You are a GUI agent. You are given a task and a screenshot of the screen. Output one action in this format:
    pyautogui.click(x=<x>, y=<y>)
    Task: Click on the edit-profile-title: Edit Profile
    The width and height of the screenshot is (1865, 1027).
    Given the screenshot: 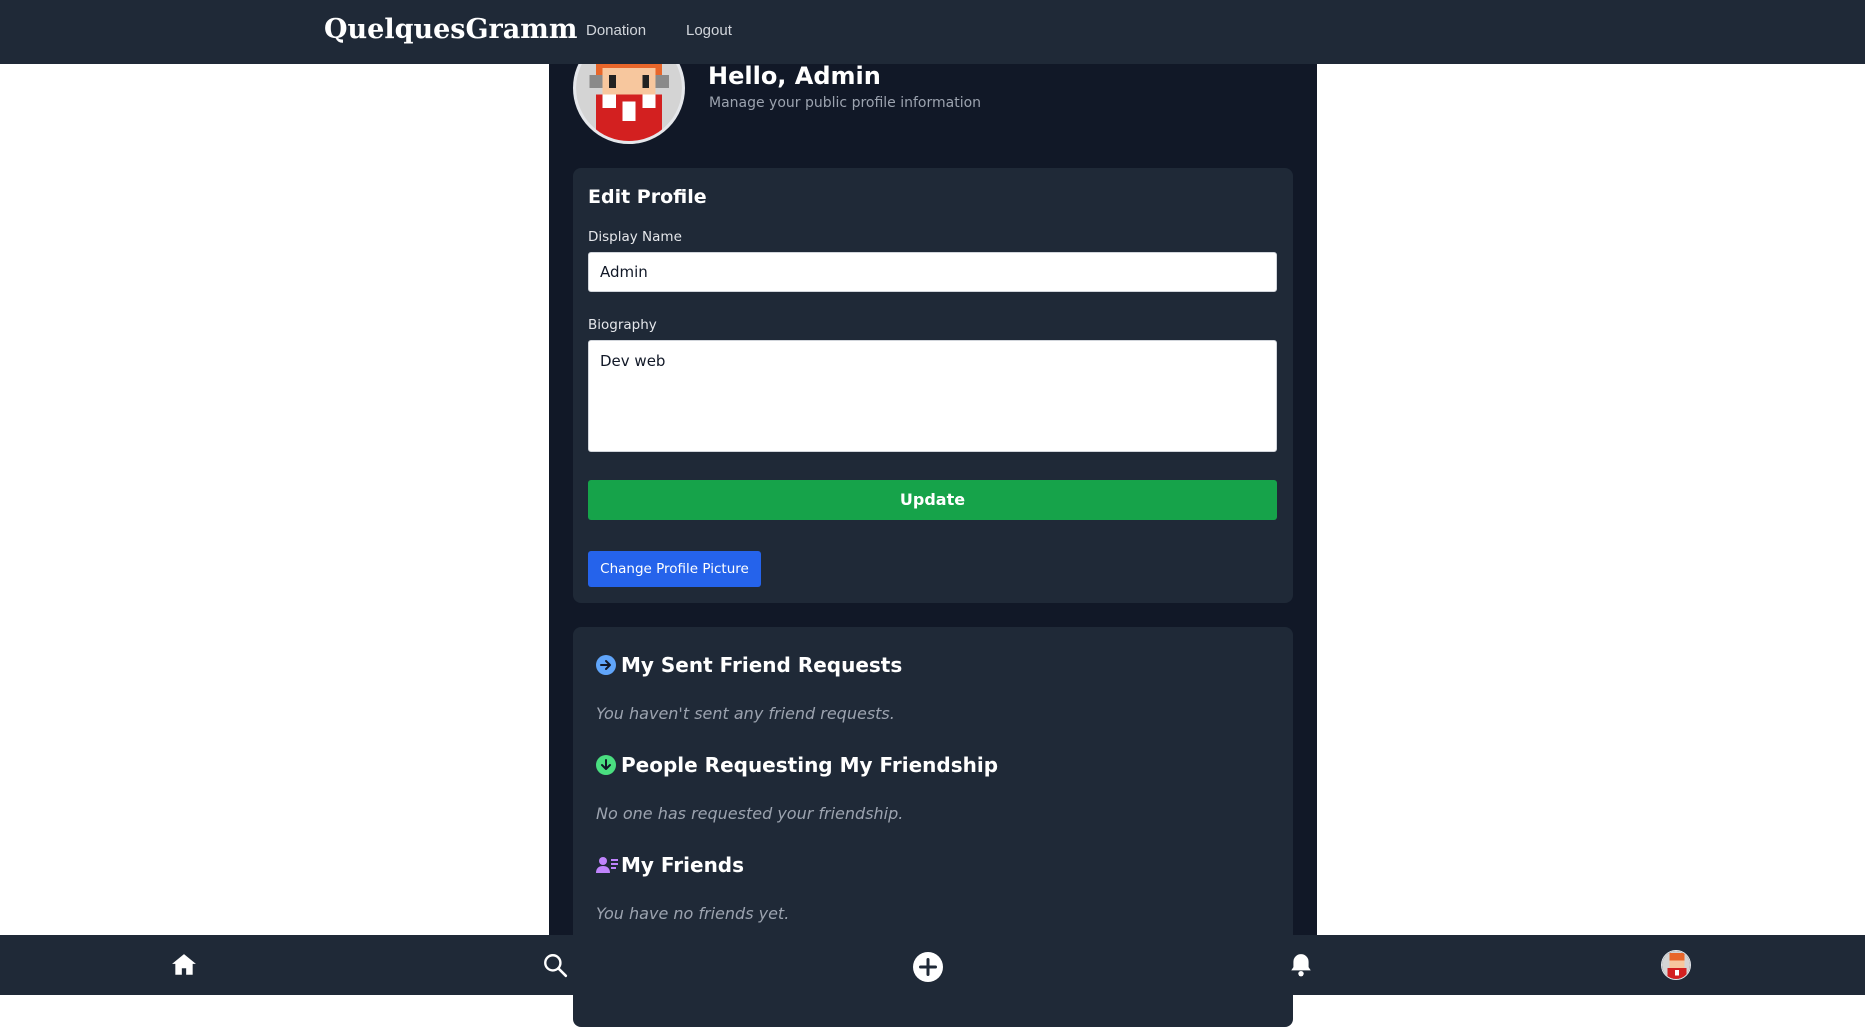 What is the action you would take?
    pyautogui.click(x=647, y=197)
    